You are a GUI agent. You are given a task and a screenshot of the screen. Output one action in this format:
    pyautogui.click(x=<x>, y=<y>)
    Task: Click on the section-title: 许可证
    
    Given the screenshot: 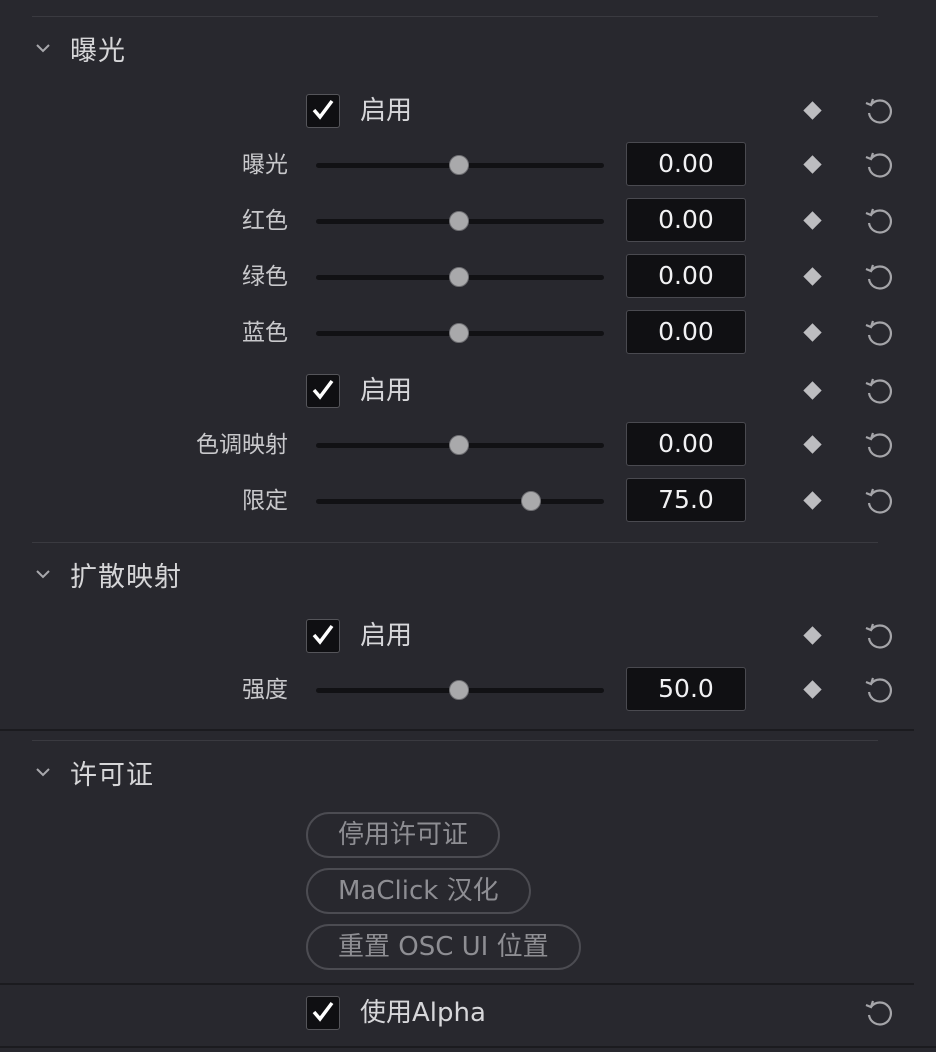 What is the action you would take?
    pyautogui.click(x=112, y=775)
    